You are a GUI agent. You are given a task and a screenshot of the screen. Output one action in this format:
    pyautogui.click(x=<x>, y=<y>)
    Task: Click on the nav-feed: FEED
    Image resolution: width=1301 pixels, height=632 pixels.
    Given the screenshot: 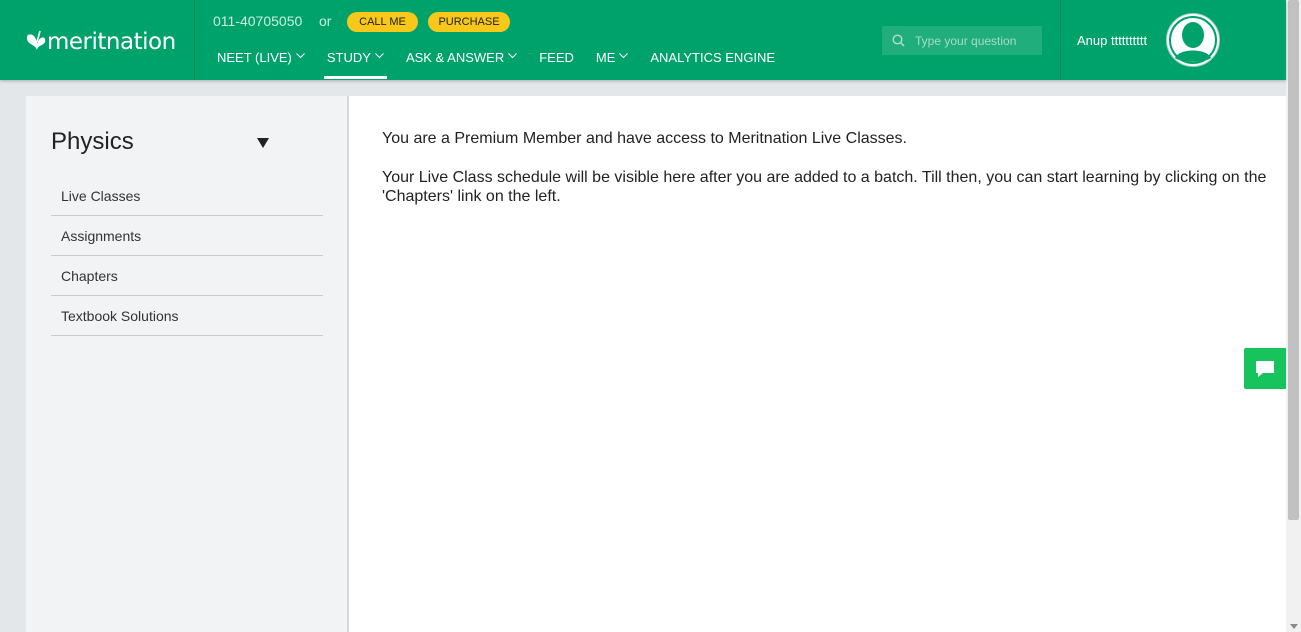 What is the action you would take?
    pyautogui.click(x=556, y=59)
    